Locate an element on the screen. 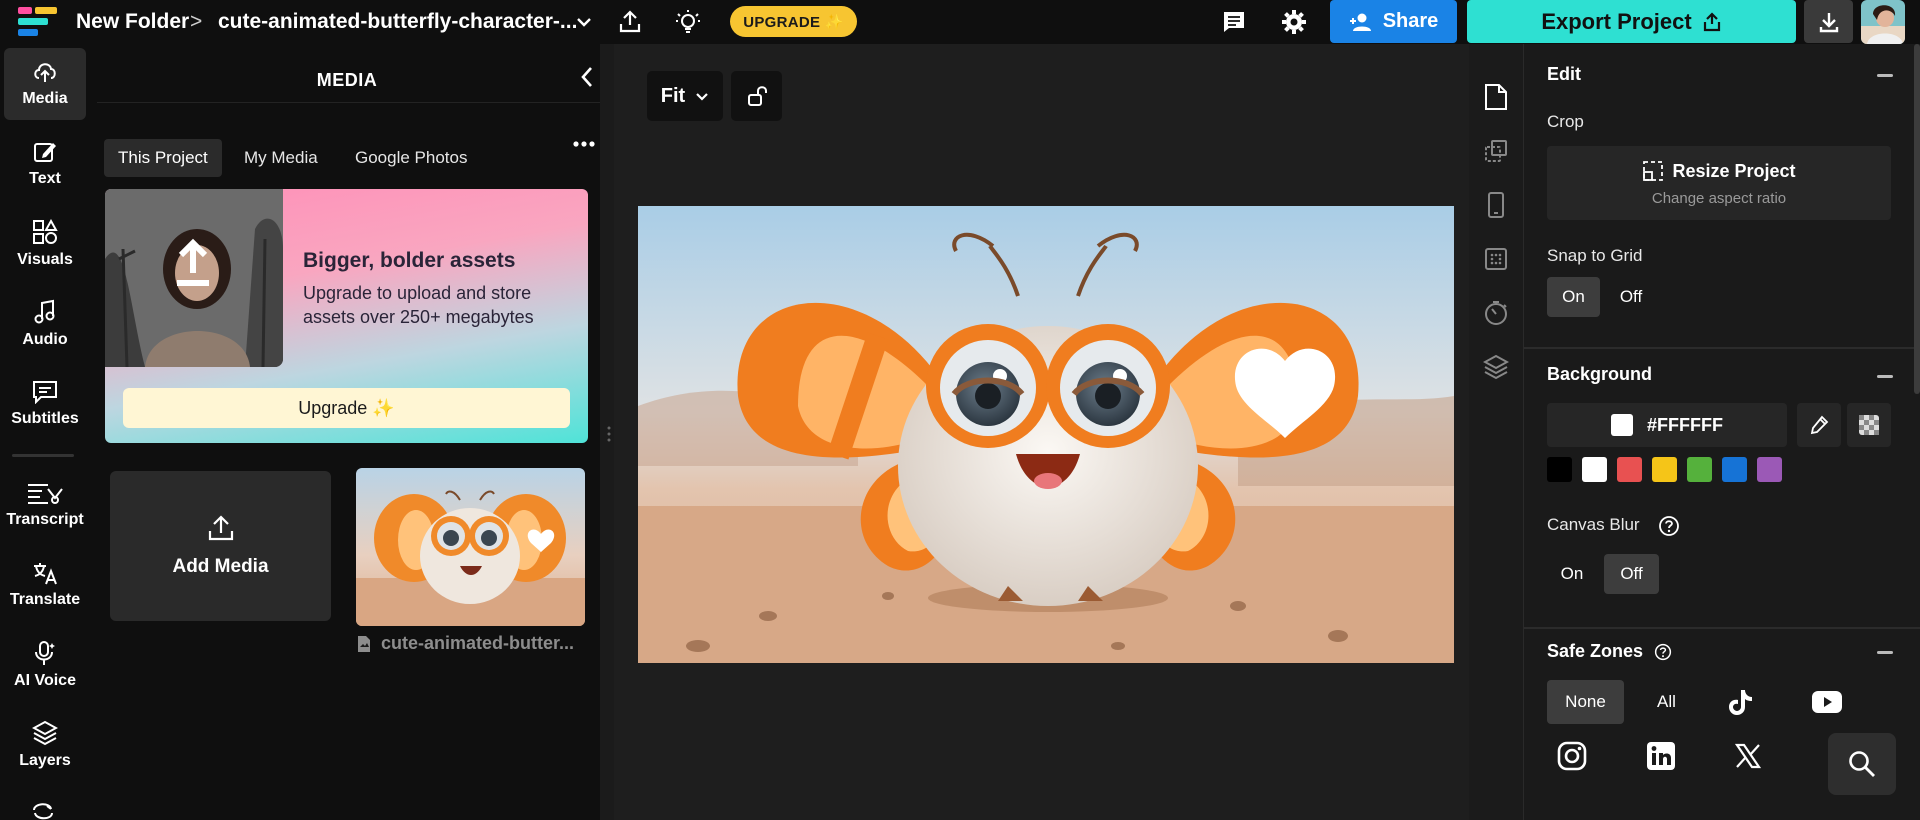 The image size is (1920, 820). search-button is located at coordinates (1862, 764).